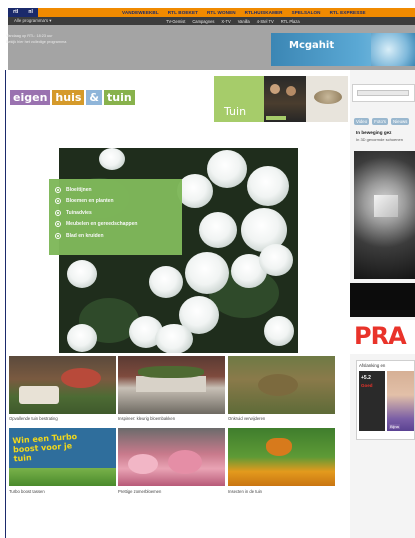 This screenshot has width=415, height=538. Describe the element at coordinates (382, 300) in the screenshot. I see `sidebar-black-ad` at that location.